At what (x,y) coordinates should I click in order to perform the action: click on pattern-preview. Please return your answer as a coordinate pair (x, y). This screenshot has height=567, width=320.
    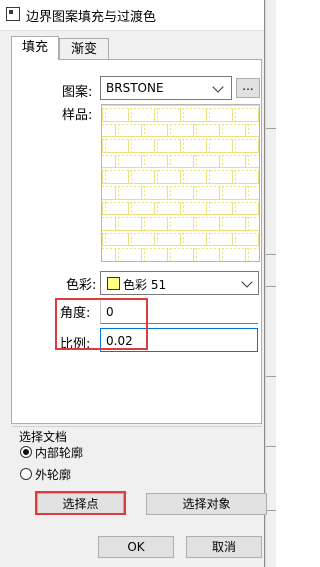
    Looking at the image, I should click on (181, 184).